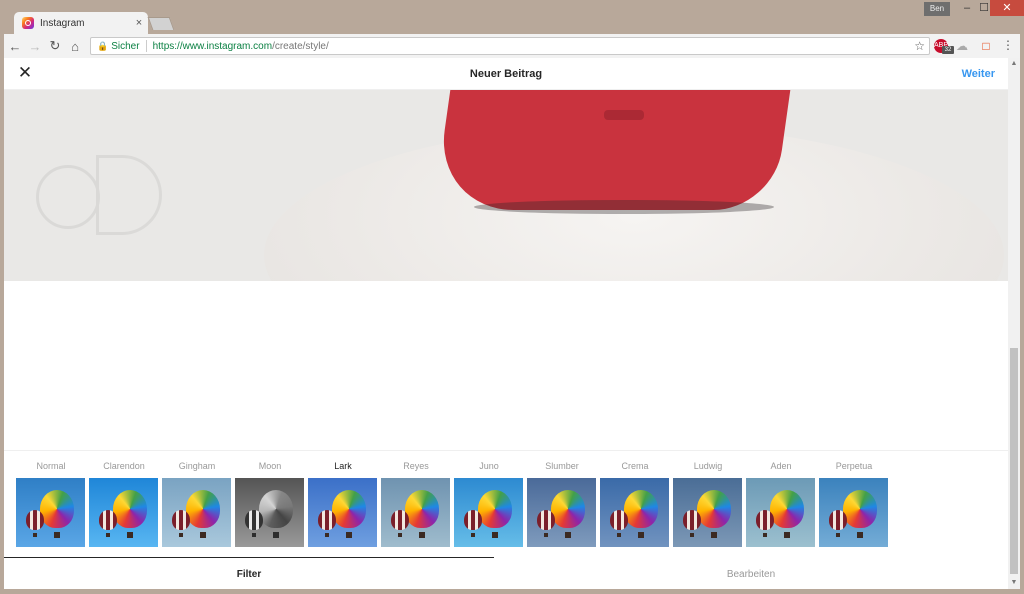 This screenshot has width=1024, height=594. Describe the element at coordinates (986, 46) in the screenshot. I see `office-extension-icon: □` at that location.